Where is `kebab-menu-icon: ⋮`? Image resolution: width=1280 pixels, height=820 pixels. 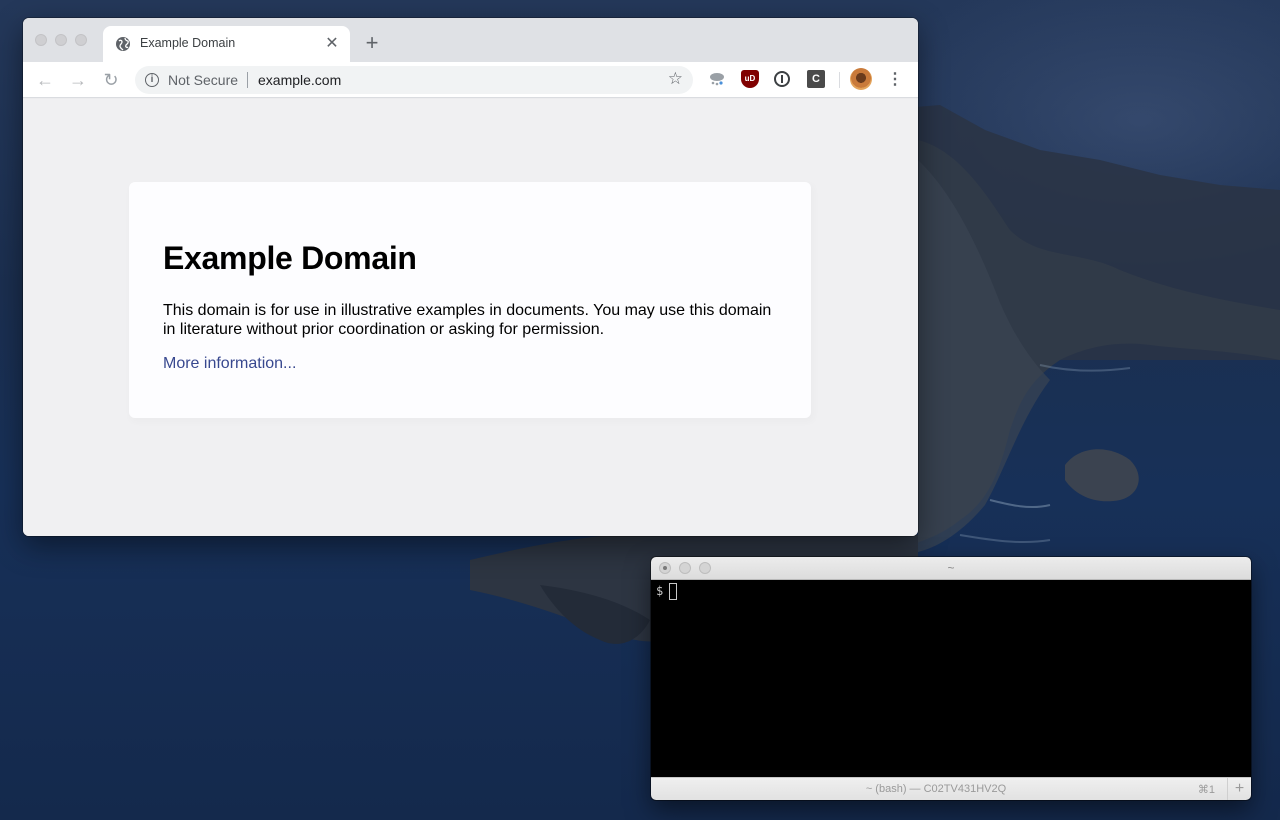
kebab-menu-icon: ⋮ is located at coordinates (895, 80).